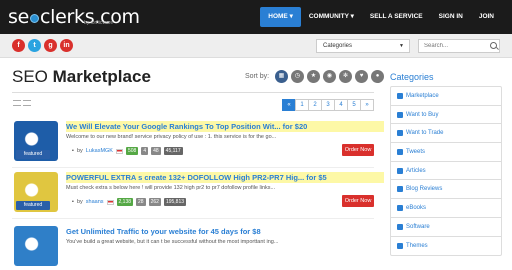  Describe the element at coordinates (446, 134) in the screenshot. I see `sidebar-item-want-to-trade: Want to Trade` at that location.